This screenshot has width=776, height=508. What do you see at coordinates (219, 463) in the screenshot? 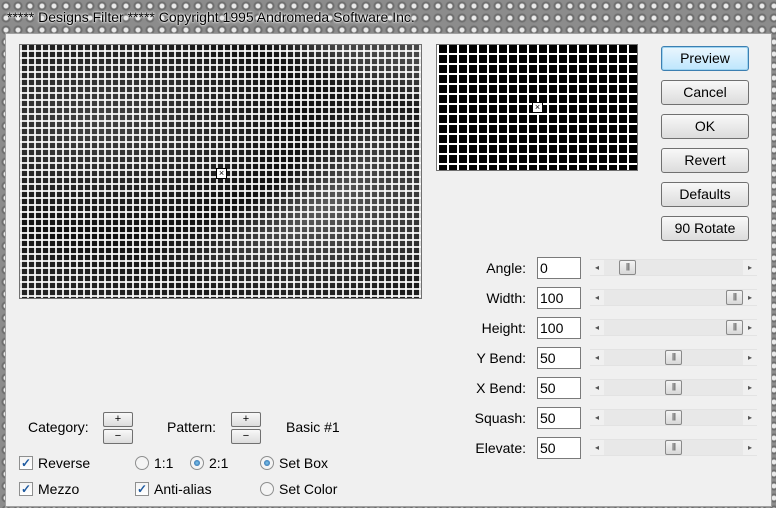
I see `ratio-2-1-label: 2:1` at bounding box center [219, 463].